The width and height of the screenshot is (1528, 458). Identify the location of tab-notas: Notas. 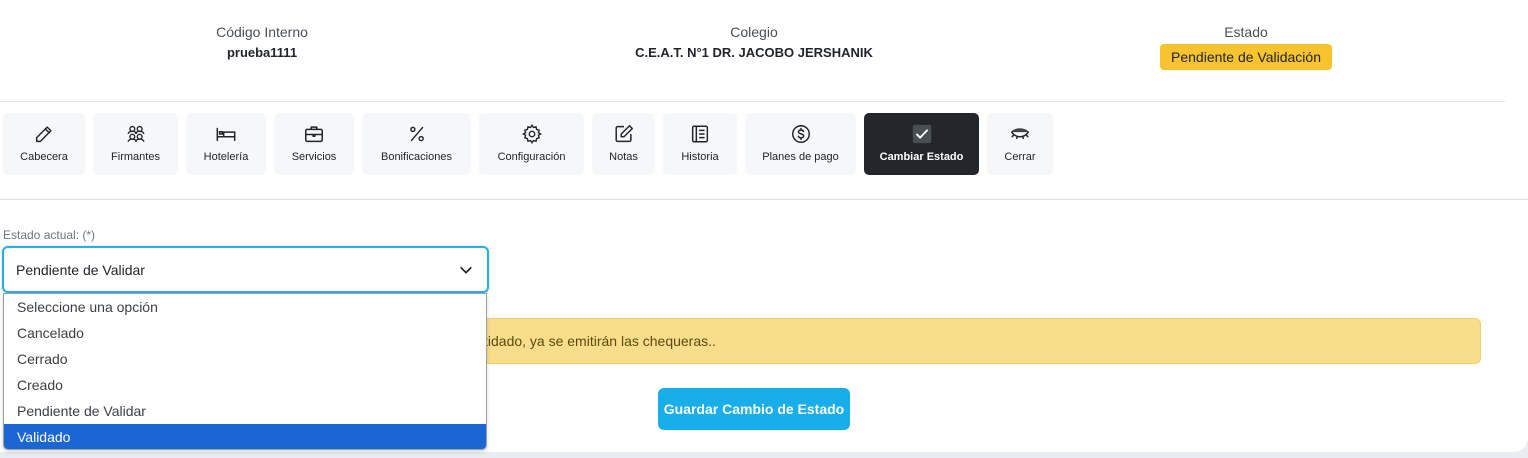
(623, 144).